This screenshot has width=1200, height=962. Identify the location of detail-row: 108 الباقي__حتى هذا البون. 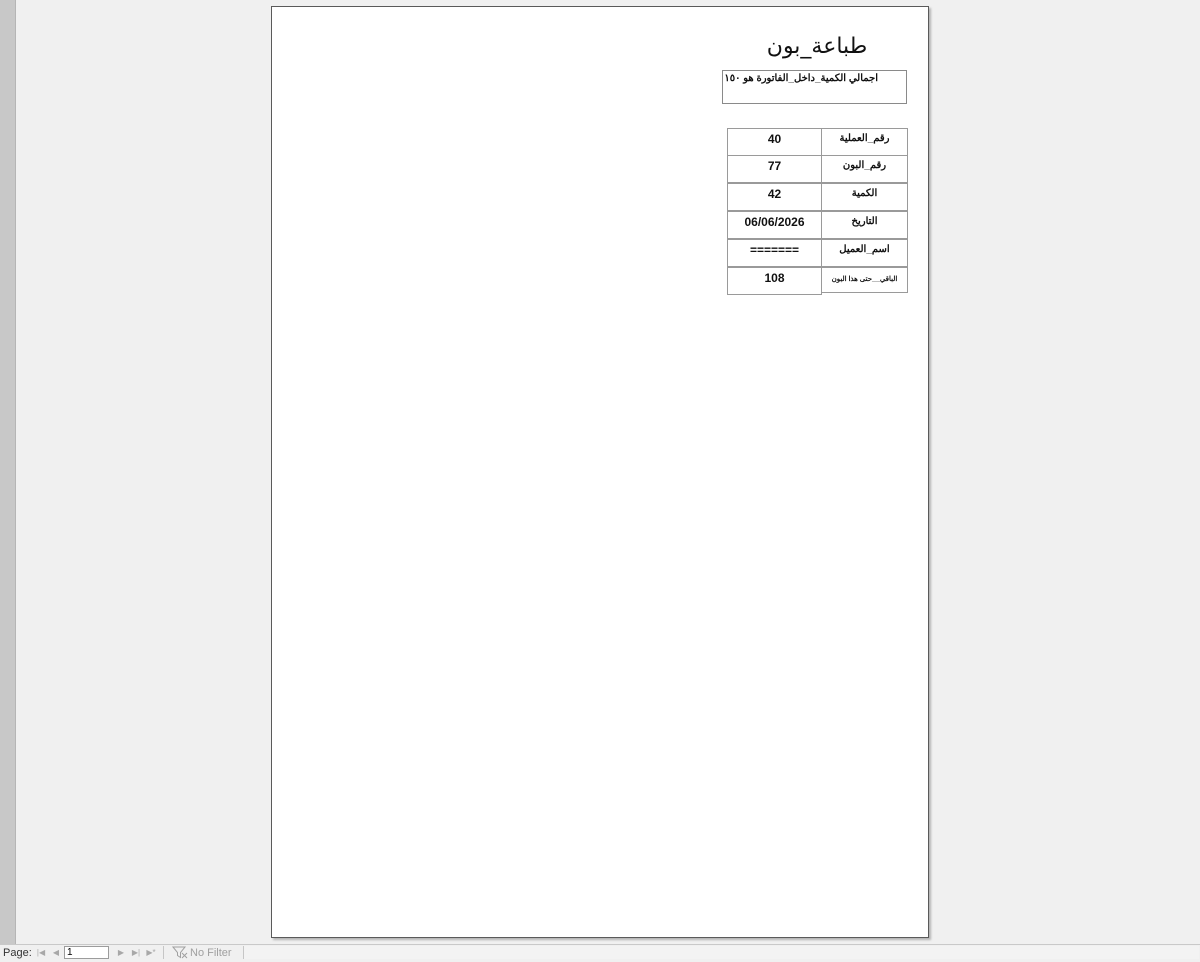
(817, 281).